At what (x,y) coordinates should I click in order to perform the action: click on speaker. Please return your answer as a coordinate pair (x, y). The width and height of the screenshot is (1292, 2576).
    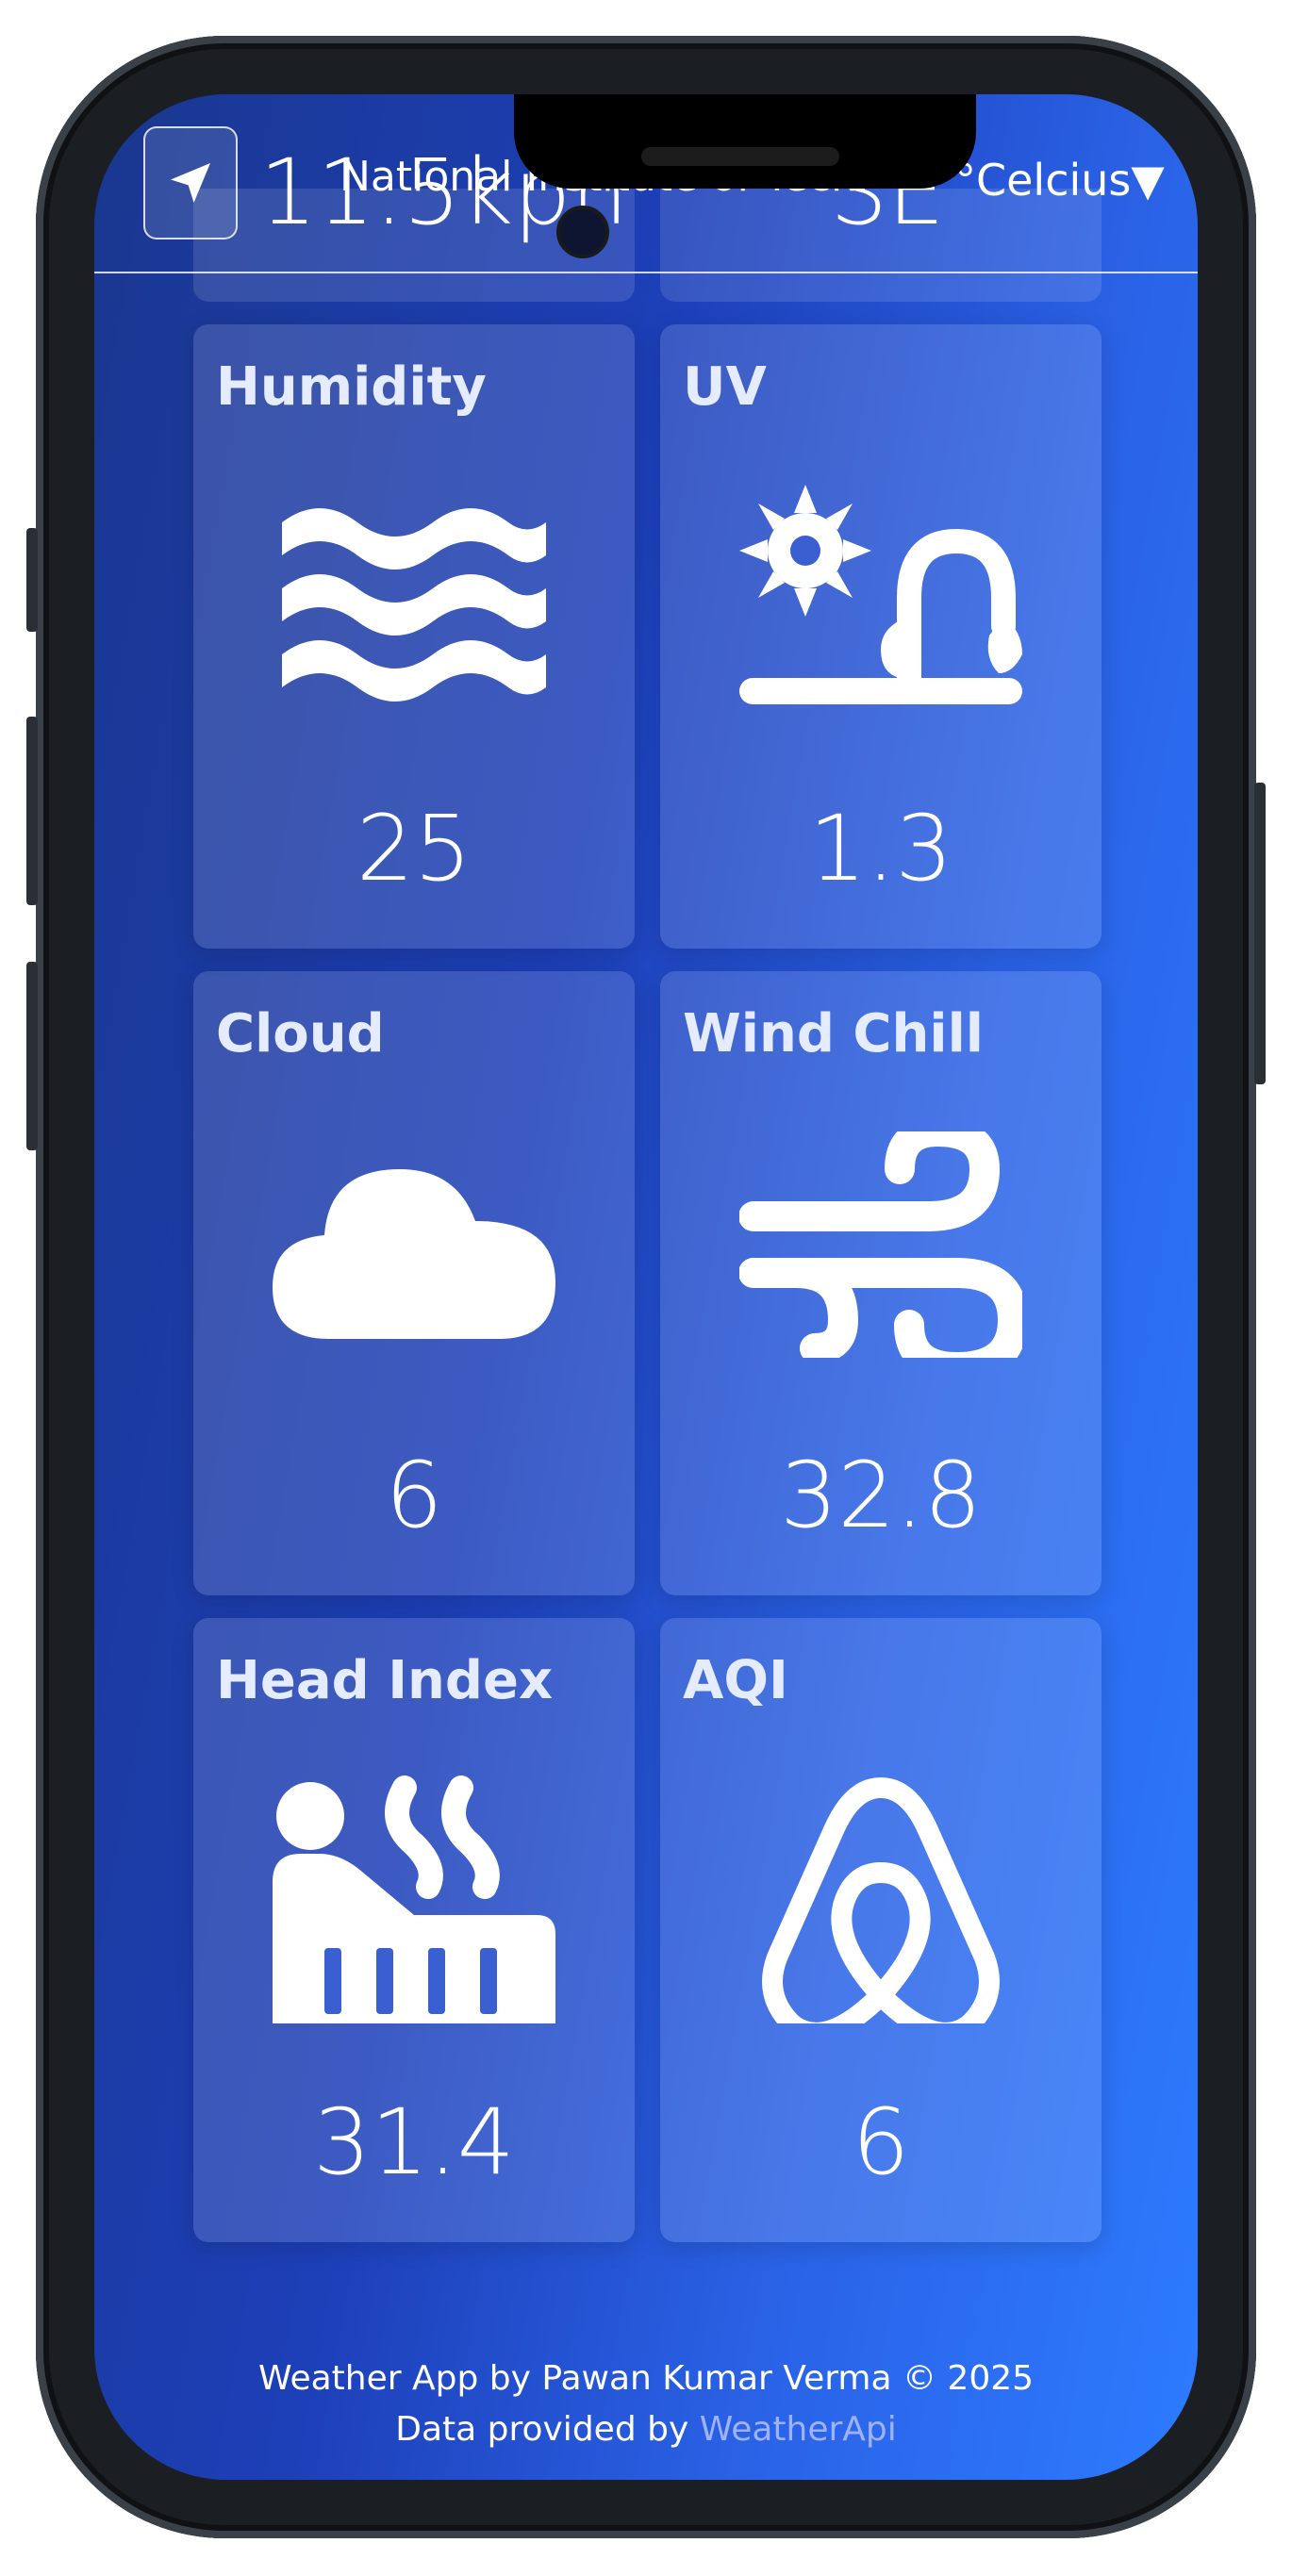
    Looking at the image, I should click on (740, 156).